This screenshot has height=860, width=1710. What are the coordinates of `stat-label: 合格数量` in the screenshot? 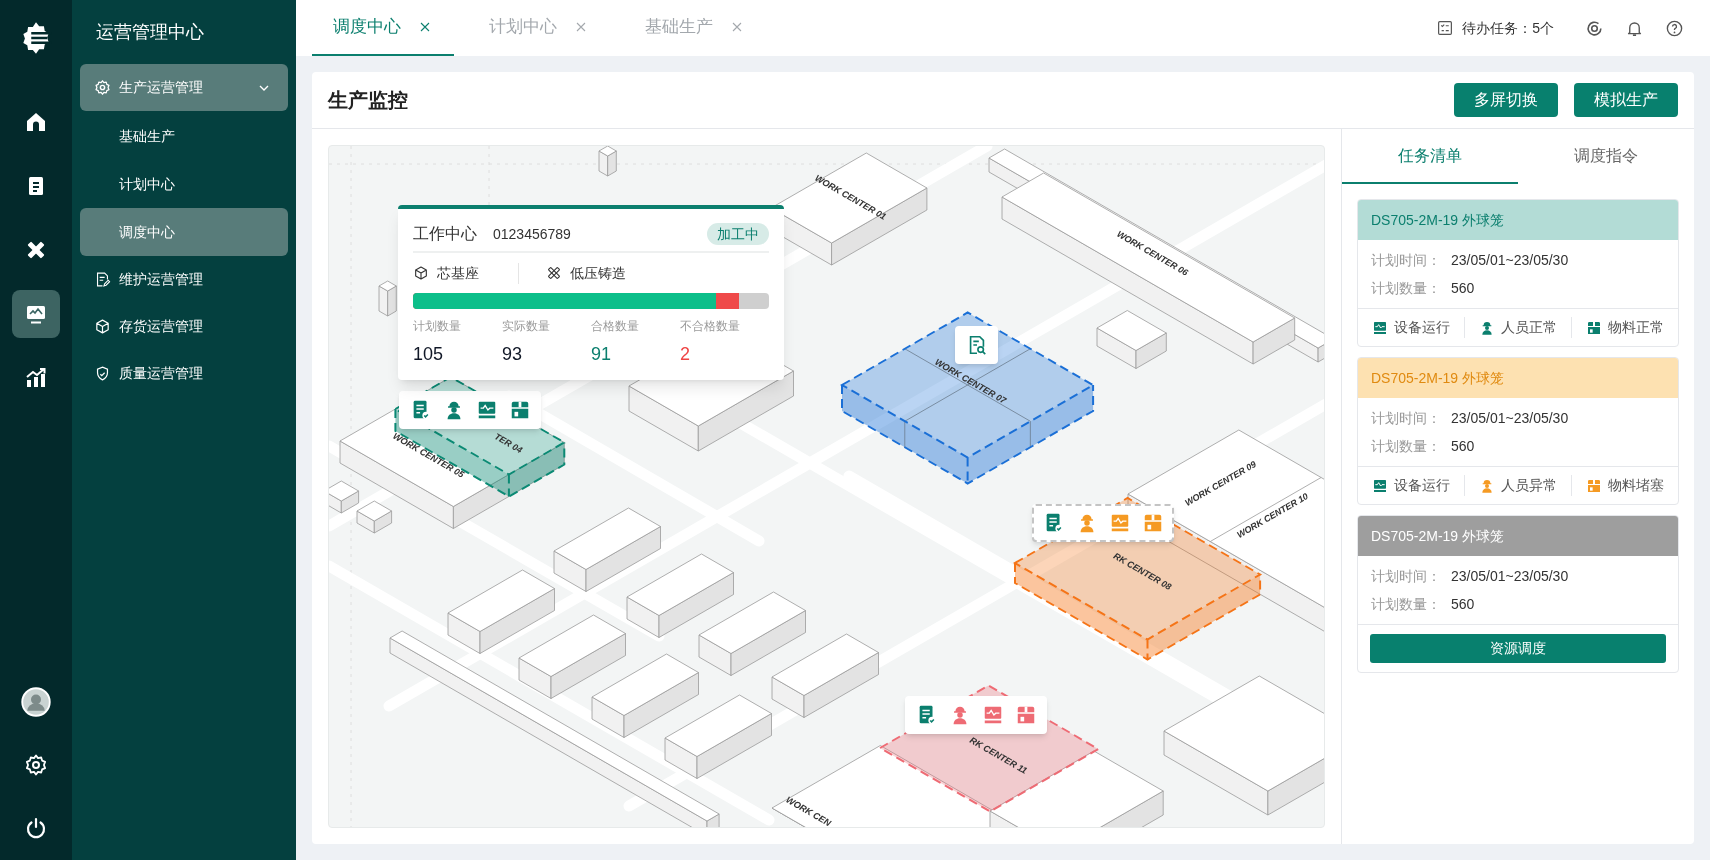 It's located at (615, 326).